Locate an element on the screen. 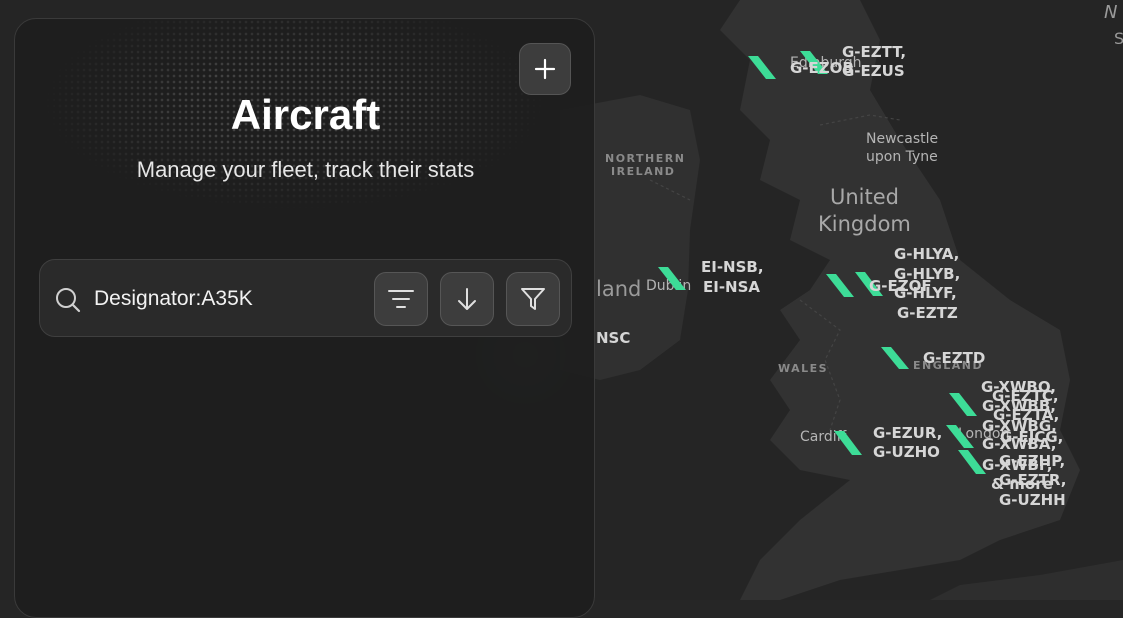 This screenshot has height=618, width=1123. sort-lines-icon is located at coordinates (401, 299).